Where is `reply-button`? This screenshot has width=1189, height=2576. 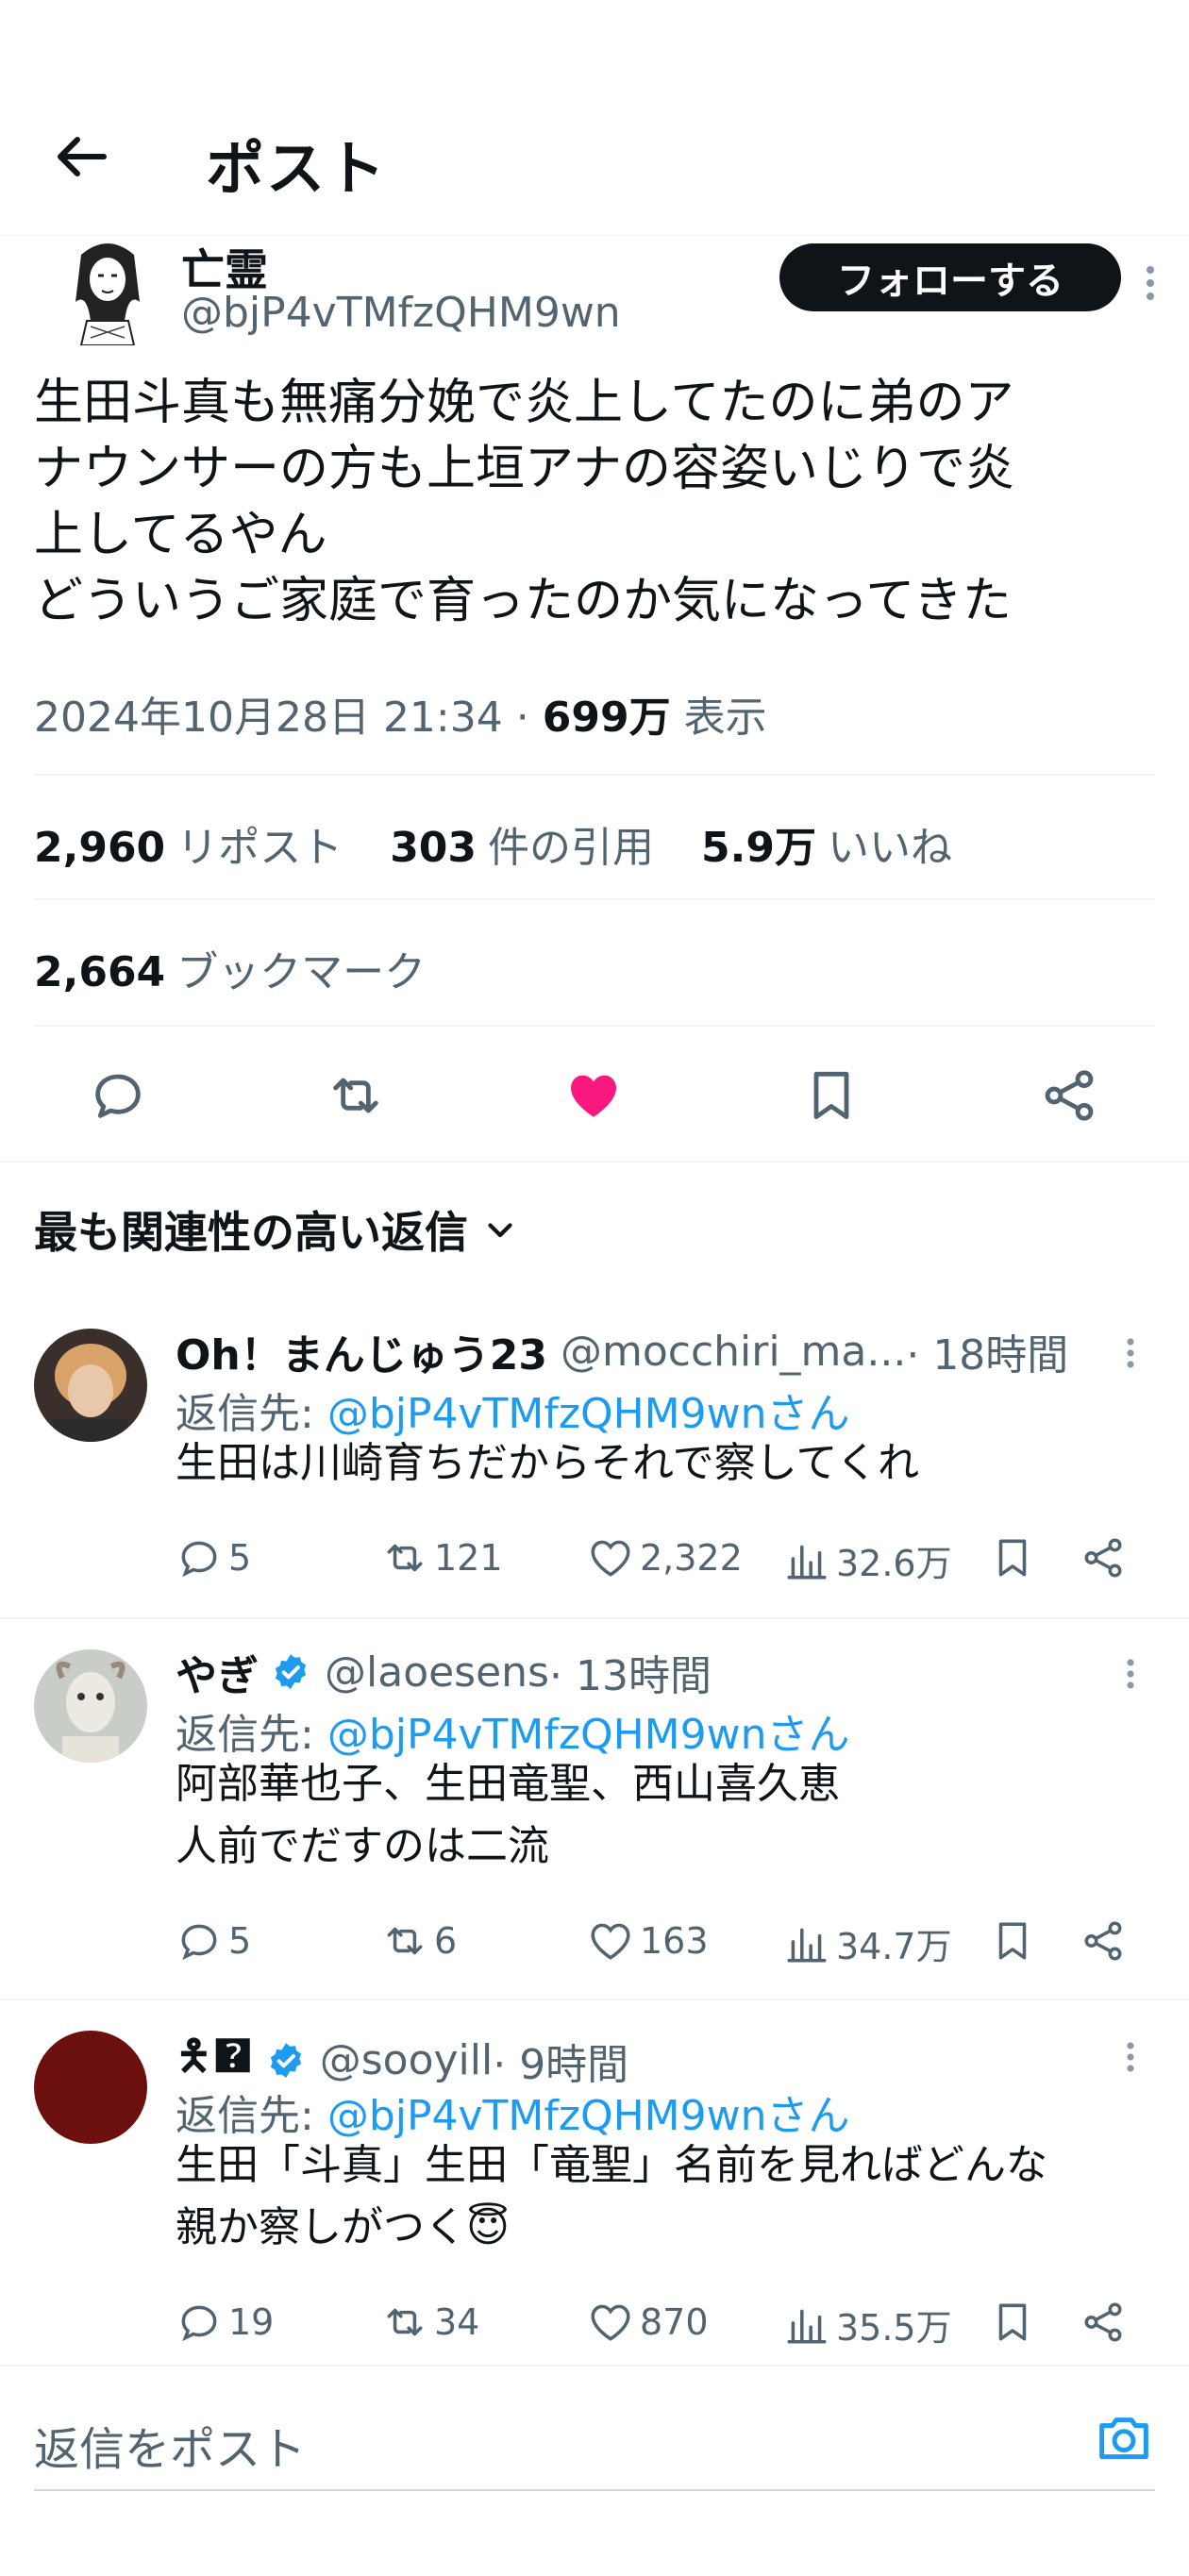 reply-button is located at coordinates (118, 1095).